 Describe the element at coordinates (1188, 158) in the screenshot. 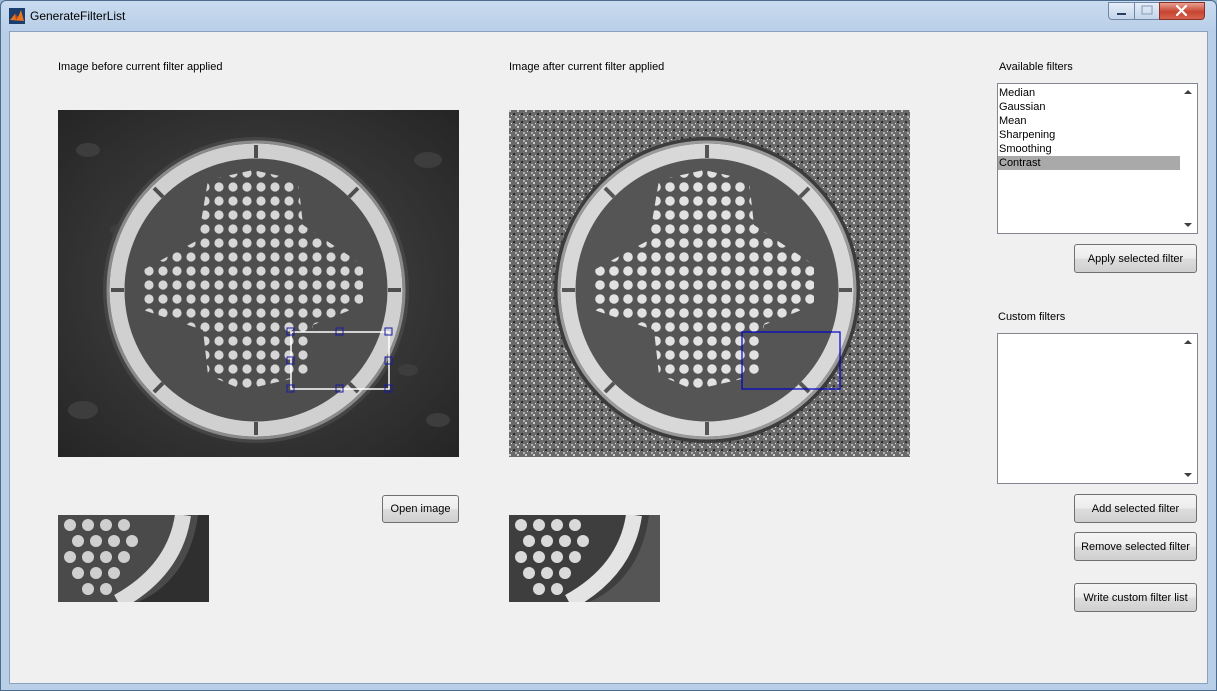

I see `available-filters-scrollbar` at that location.